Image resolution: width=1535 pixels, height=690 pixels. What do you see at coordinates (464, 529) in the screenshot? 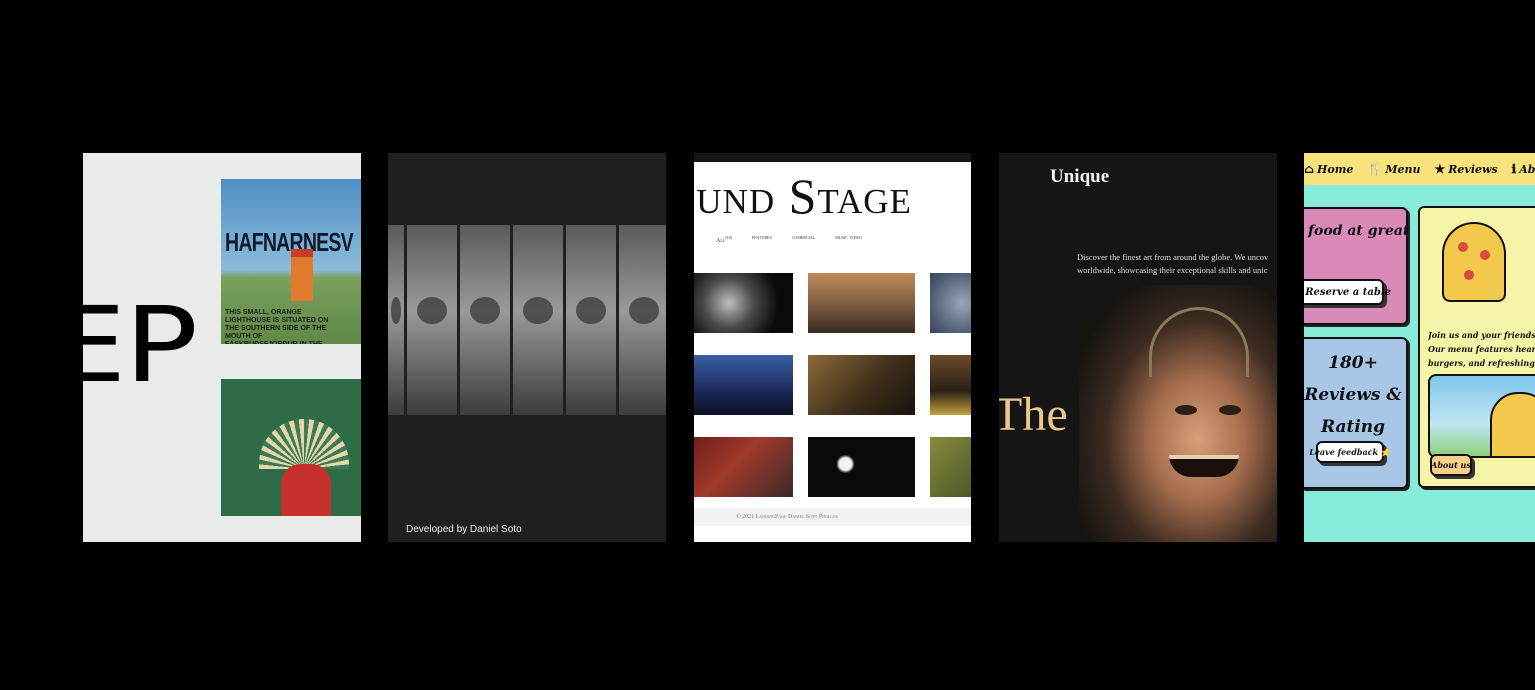
I see `developer-credit: Developed by Daniel Soto` at bounding box center [464, 529].